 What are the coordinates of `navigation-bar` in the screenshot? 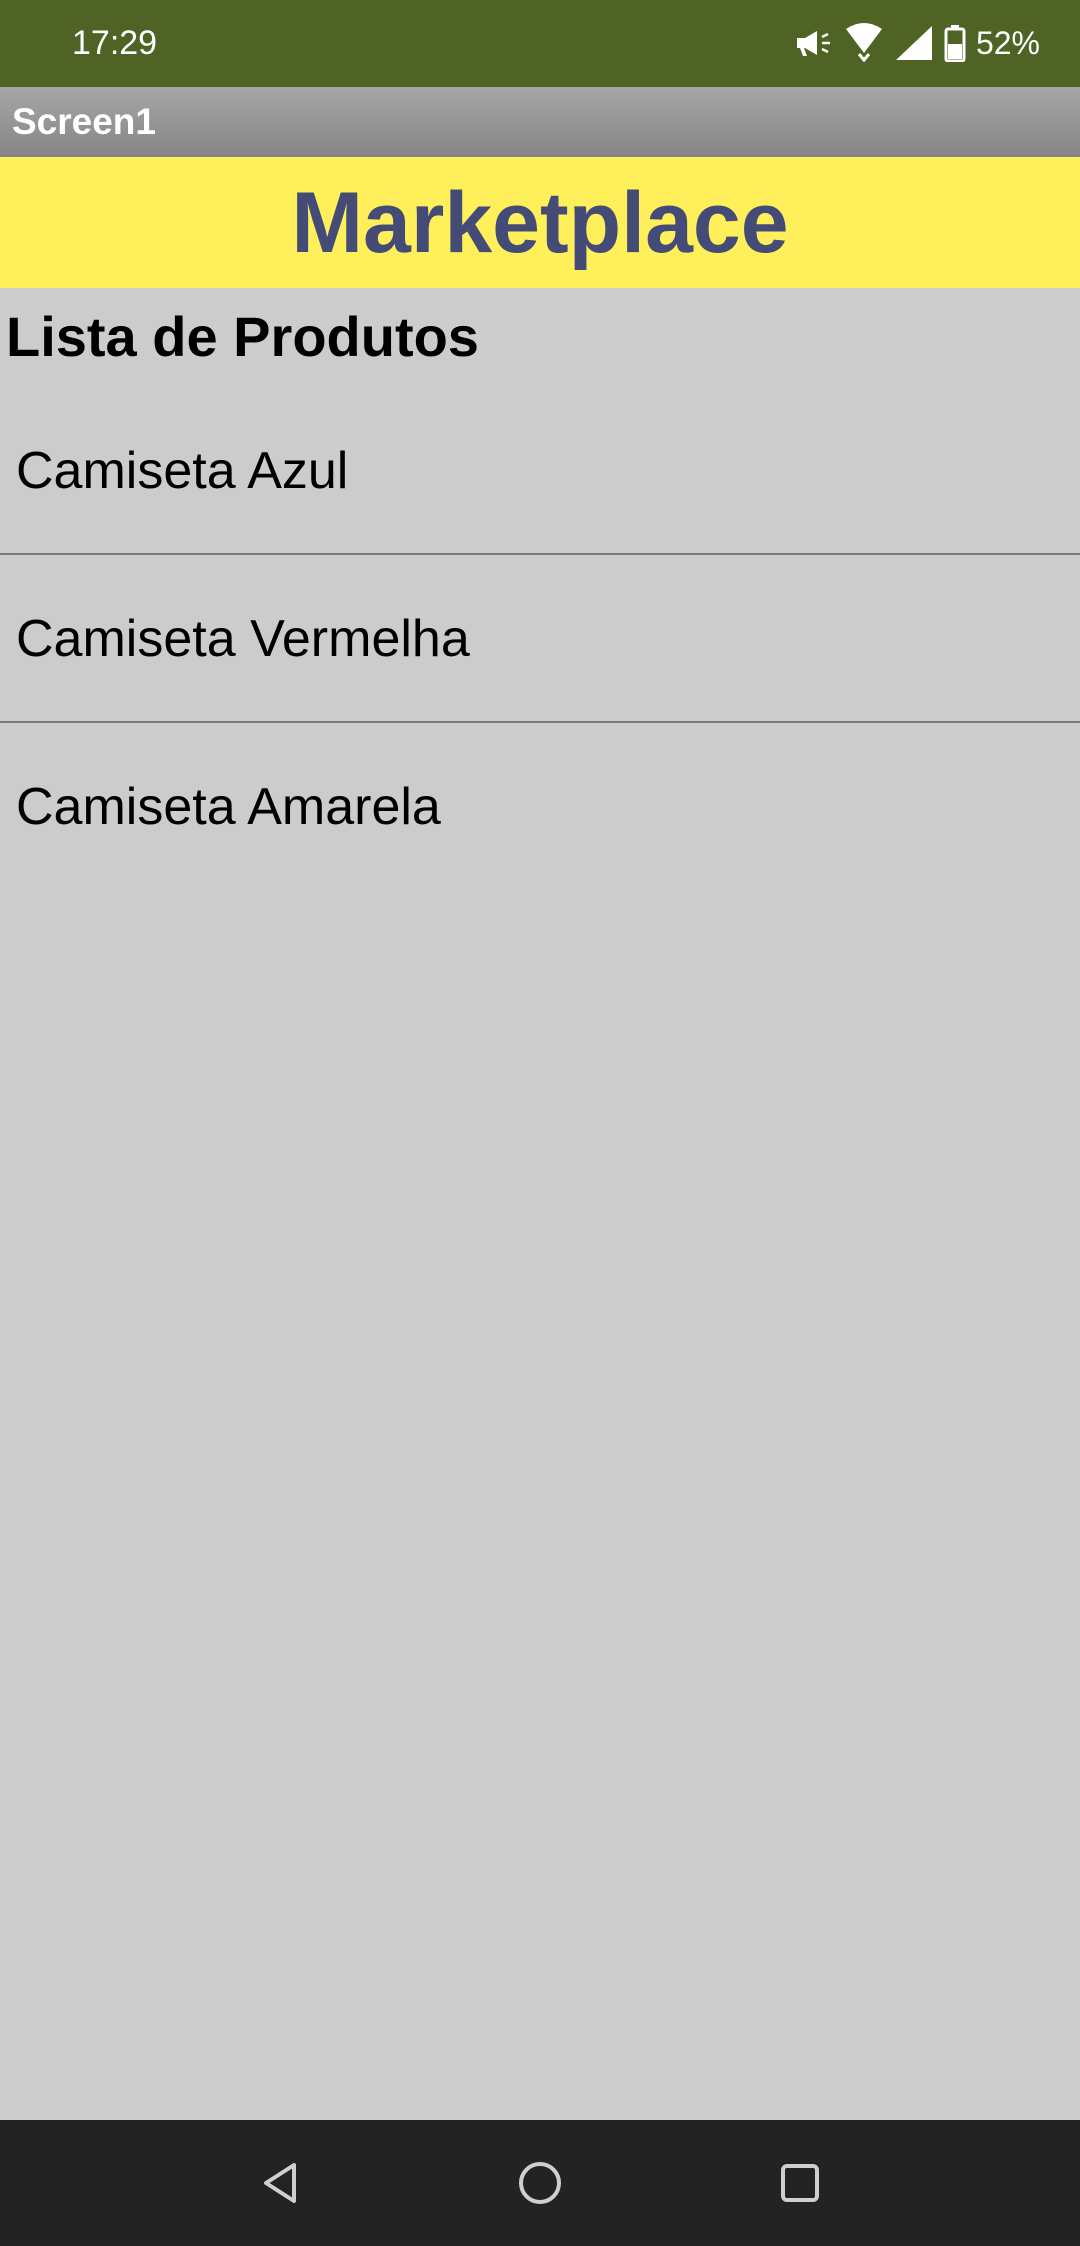 It's located at (540, 2183).